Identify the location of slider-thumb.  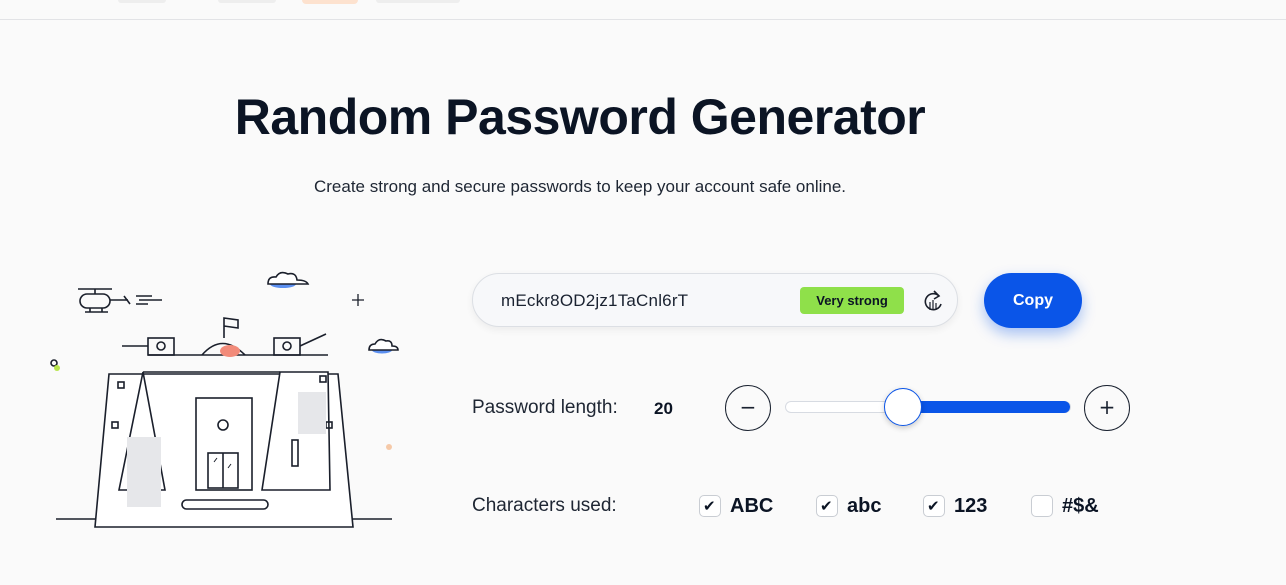
(903, 407).